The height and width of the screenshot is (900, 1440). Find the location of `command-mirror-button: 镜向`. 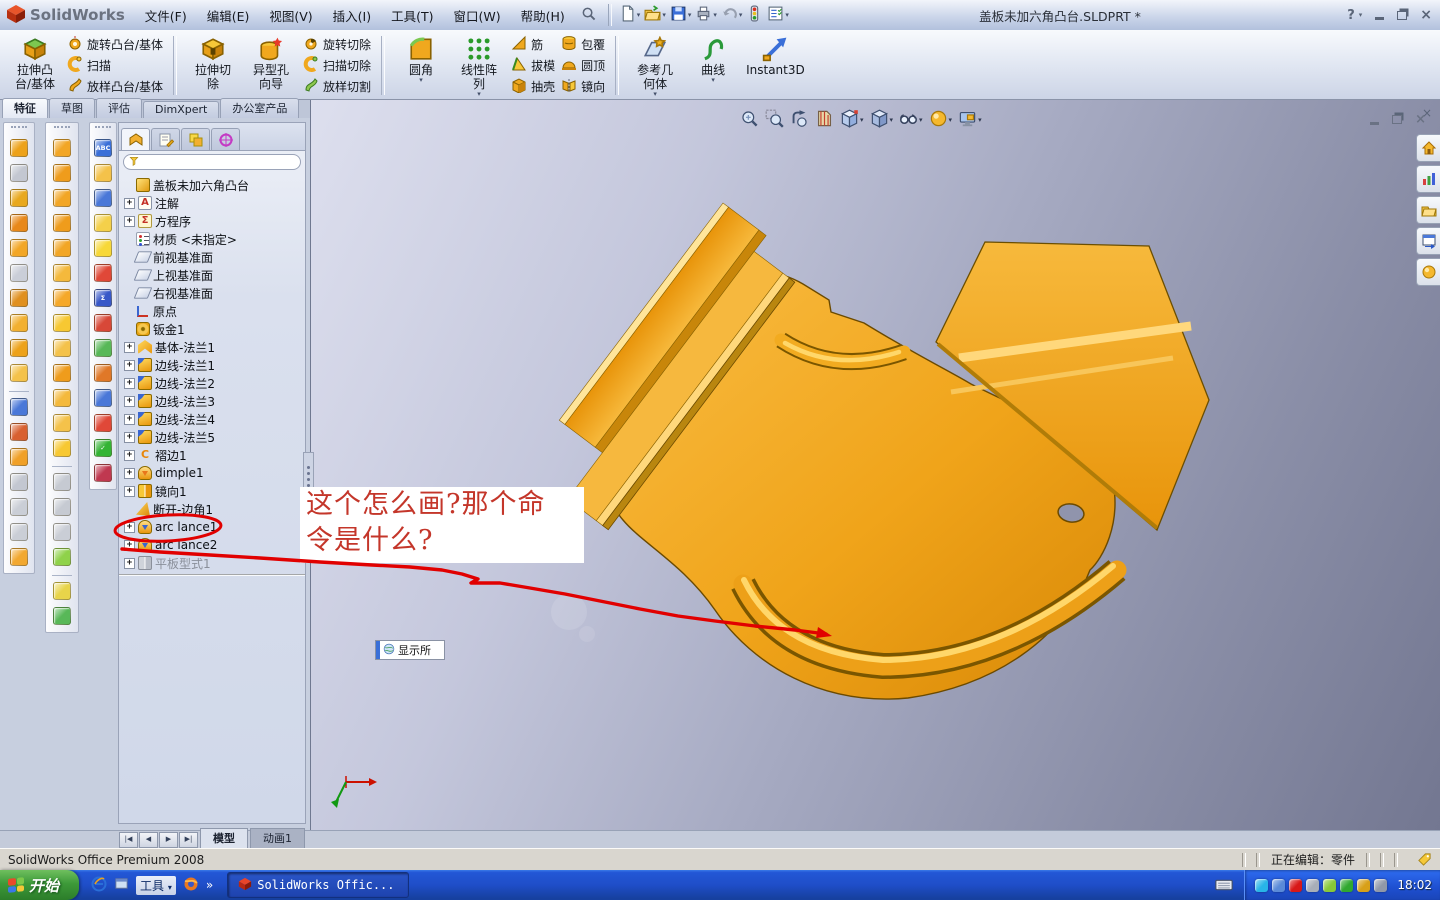

command-mirror-button: 镜向 is located at coordinates (583, 87).